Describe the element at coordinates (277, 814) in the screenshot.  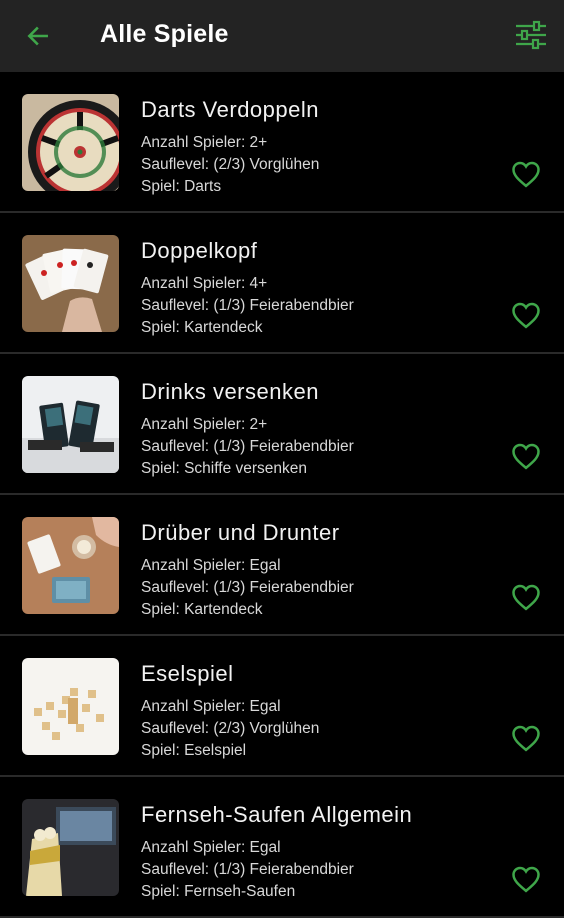
I see `game-title: Fernseh-Saufen Allgemein` at that location.